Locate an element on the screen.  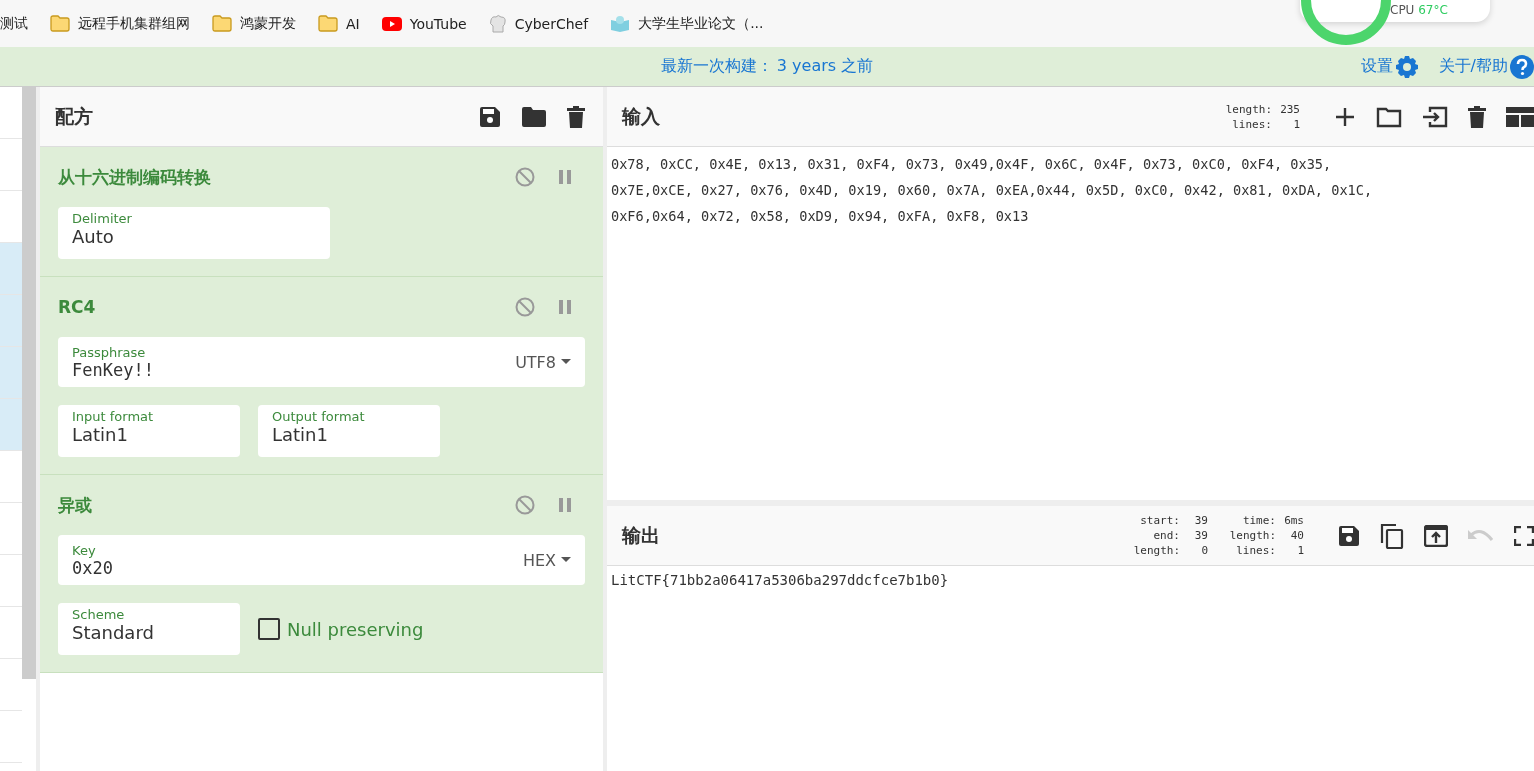
chef-hat-icon is located at coordinates (497, 23).